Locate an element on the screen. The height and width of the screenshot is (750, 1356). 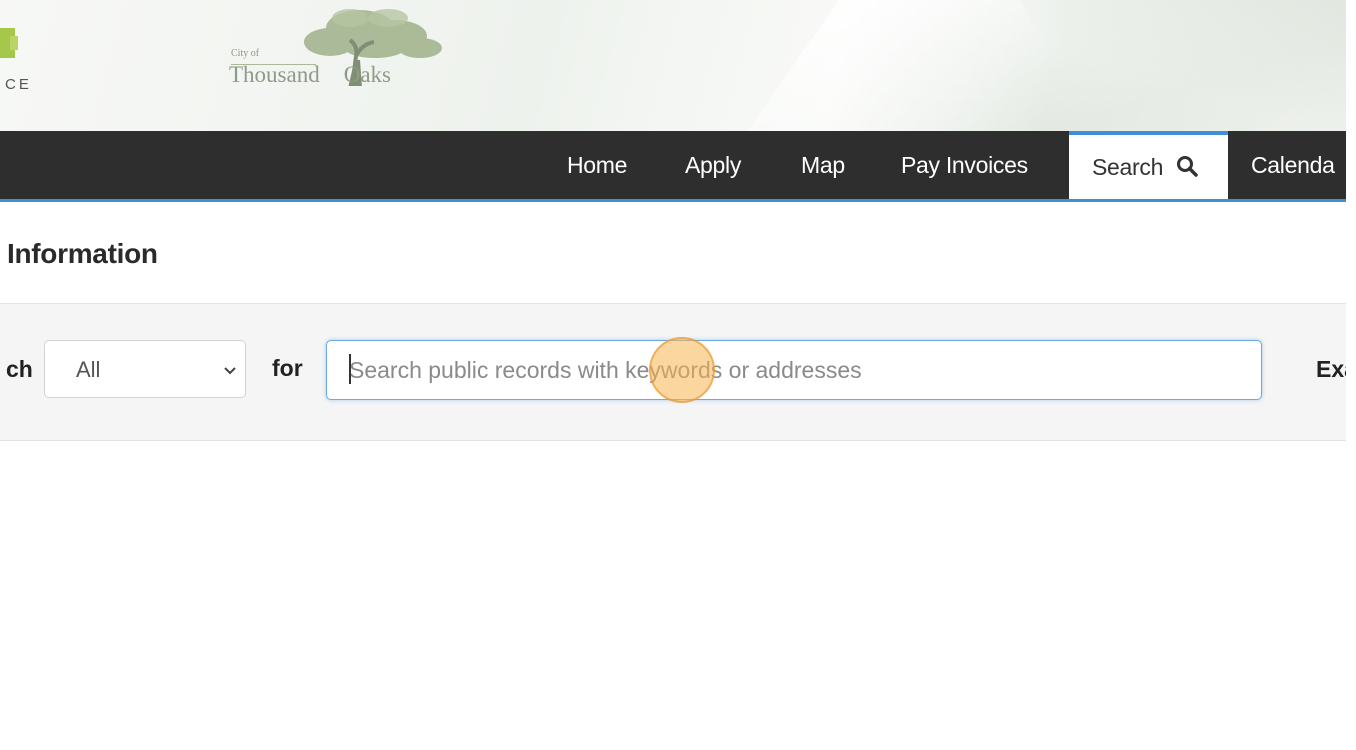
nav-apply: Apply is located at coordinates (713, 165).